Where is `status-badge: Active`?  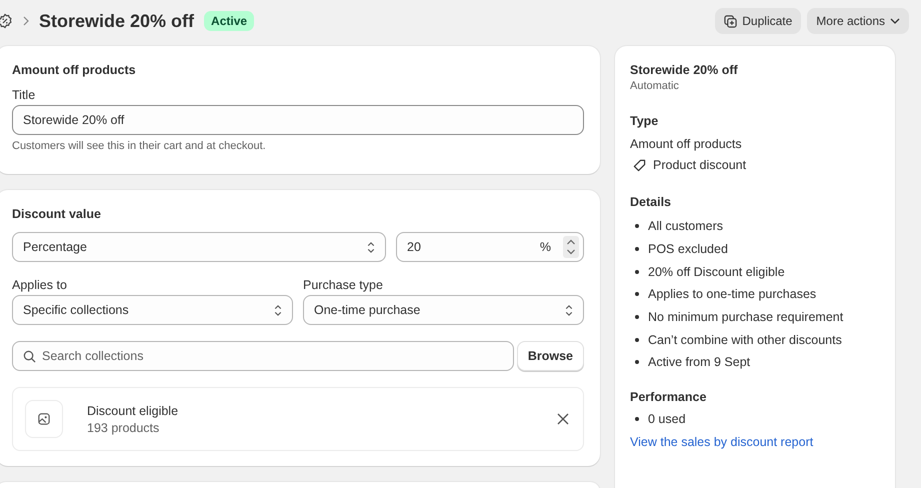 status-badge: Active is located at coordinates (229, 21).